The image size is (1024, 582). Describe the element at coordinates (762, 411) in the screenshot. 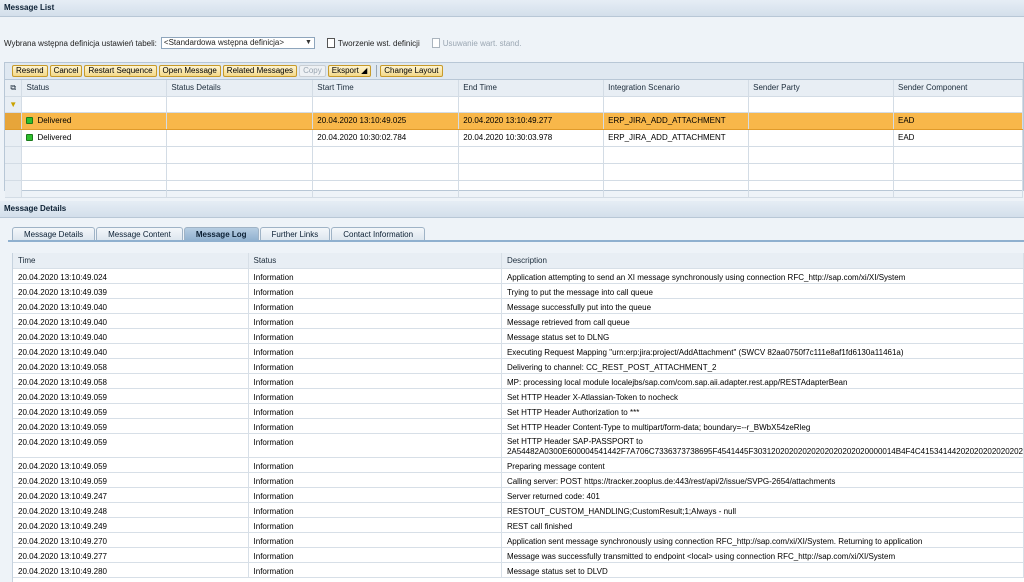

I see `log-description-cell: Set HTTP Header Authorization to ***` at that location.